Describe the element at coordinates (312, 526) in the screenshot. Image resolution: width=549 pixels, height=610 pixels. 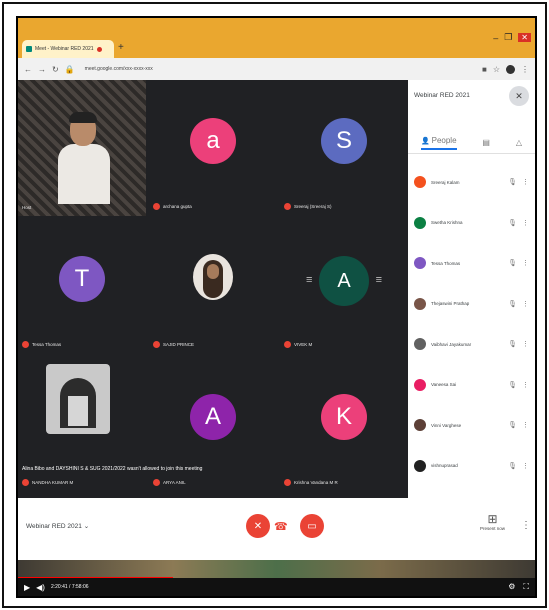
I see `camera-off-icon: ▭` at that location.